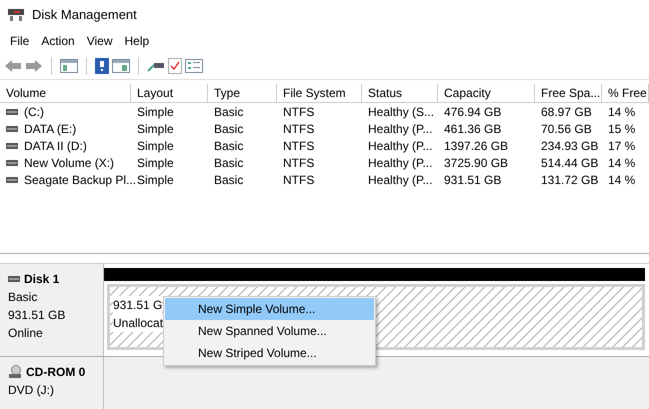 The width and height of the screenshot is (649, 409). Describe the element at coordinates (42, 279) in the screenshot. I see `disk-name: Disk 1` at that location.